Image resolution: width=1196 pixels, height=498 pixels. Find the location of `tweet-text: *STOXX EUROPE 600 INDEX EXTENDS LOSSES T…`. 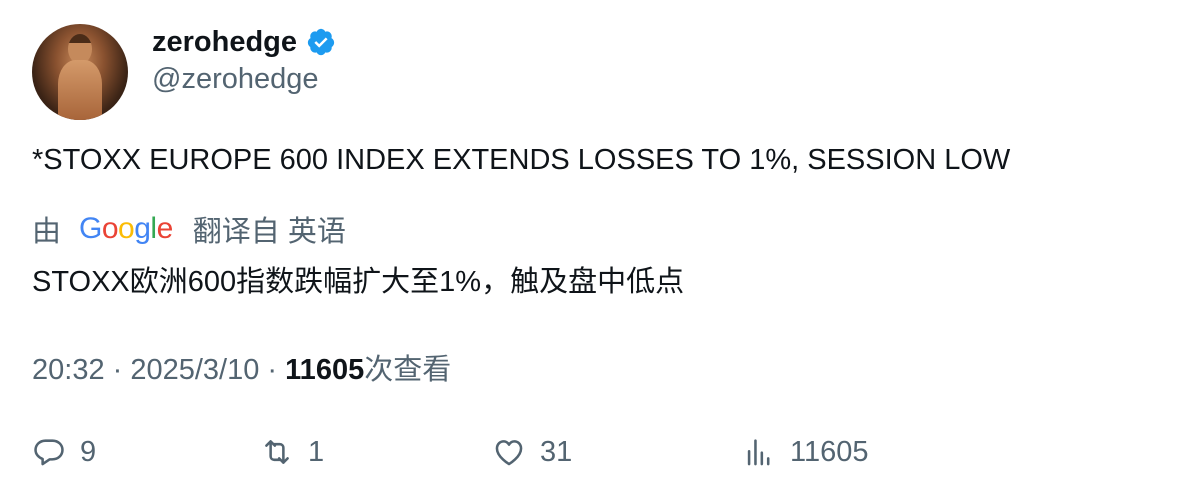

tweet-text: *STOXX EUROPE 600 INDEX EXTENDS LOSSES T… is located at coordinates (521, 160).